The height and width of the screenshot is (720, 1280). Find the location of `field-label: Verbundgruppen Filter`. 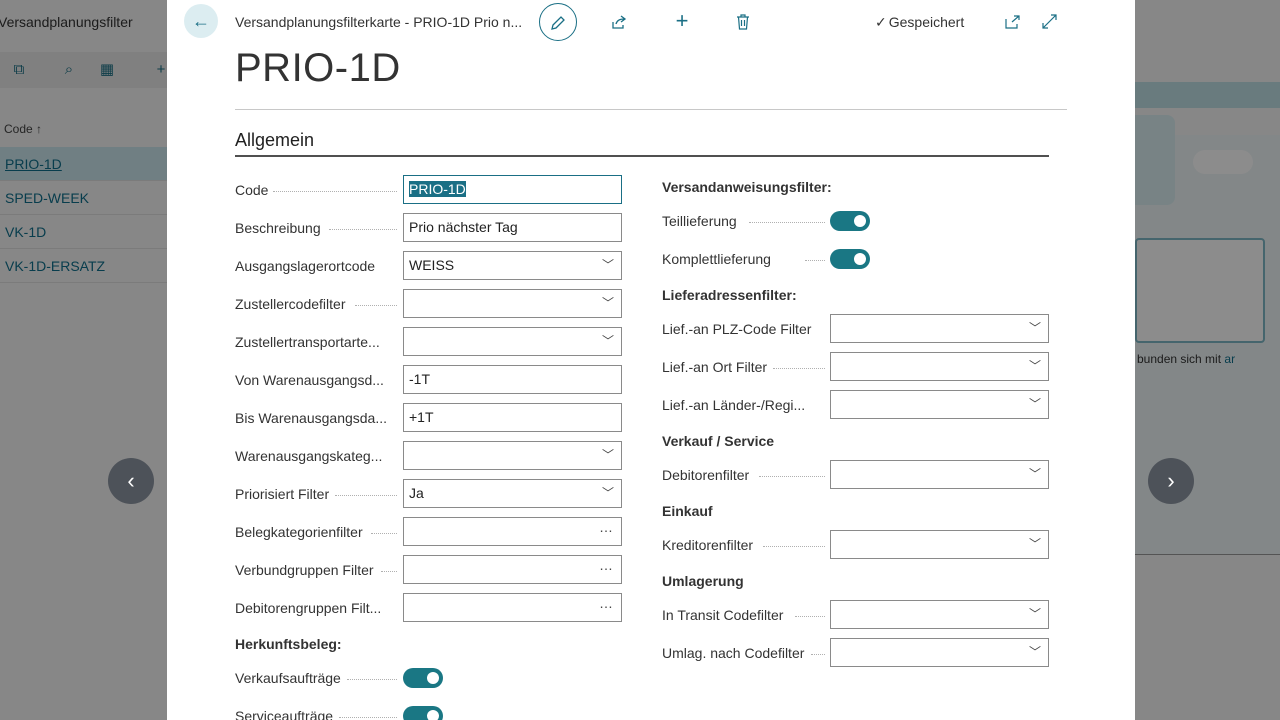

field-label: Verbundgruppen Filter is located at coordinates (304, 570).